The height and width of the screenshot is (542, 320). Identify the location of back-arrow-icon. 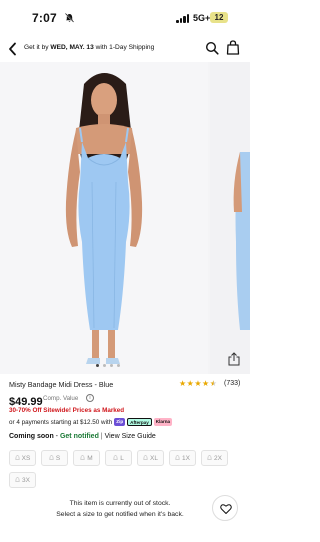
(12, 49).